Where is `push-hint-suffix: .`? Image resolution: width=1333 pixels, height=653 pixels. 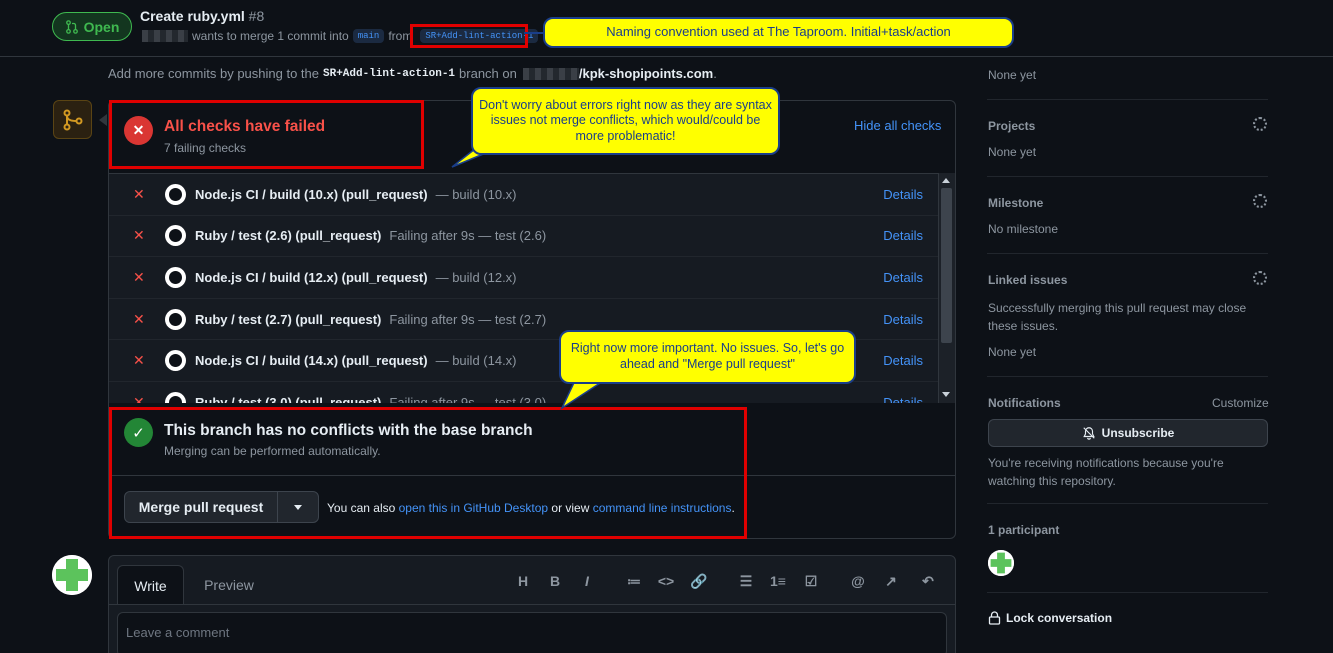
push-hint-suffix: . is located at coordinates (715, 73).